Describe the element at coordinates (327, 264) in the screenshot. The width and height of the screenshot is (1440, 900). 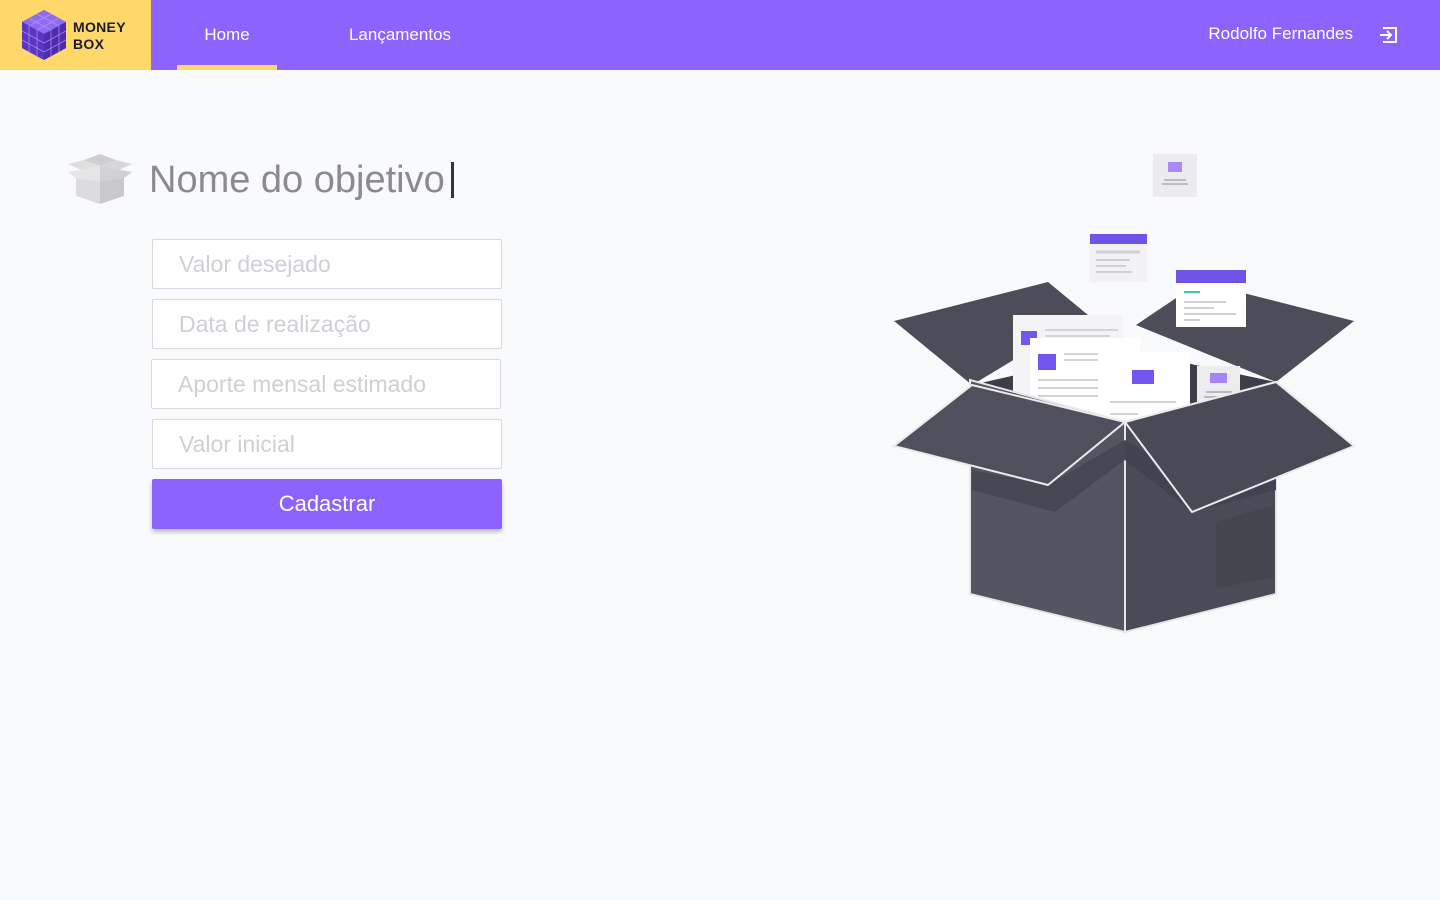
I see `desired-value-field` at that location.